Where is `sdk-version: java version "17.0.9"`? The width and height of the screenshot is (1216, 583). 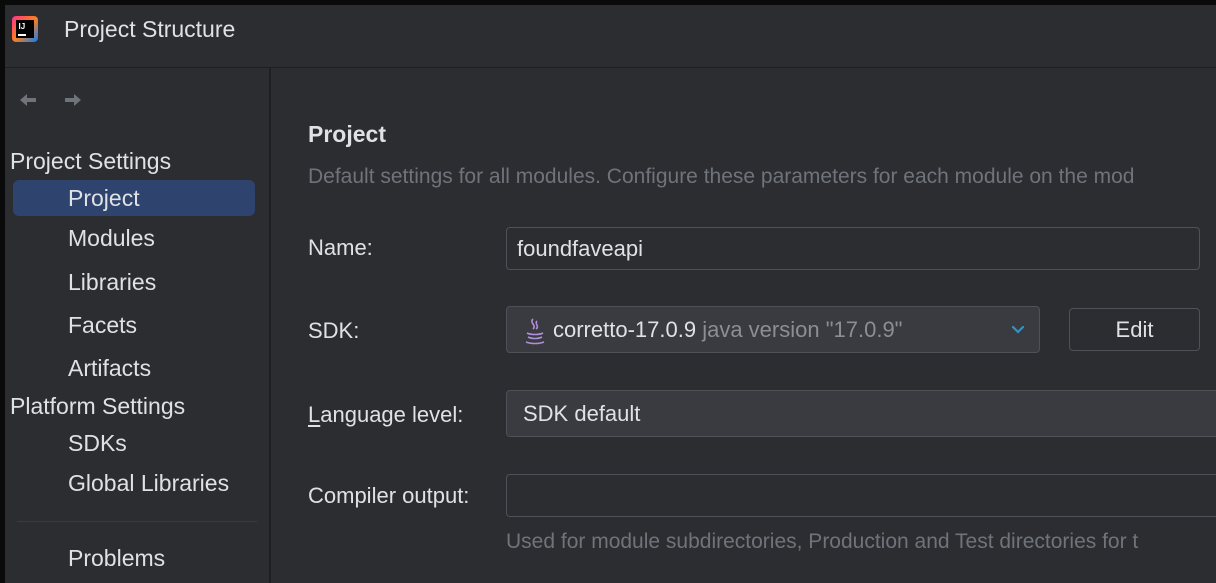
sdk-version: java version "17.0.9" is located at coordinates (802, 329).